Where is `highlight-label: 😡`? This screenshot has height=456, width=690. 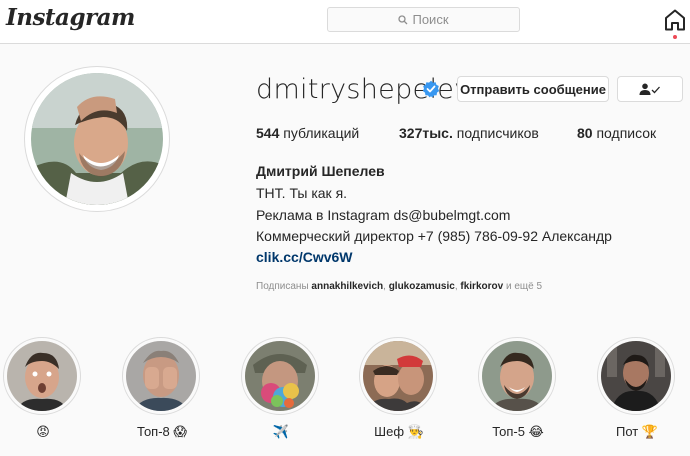
highlight-label: 😡 is located at coordinates (43, 431).